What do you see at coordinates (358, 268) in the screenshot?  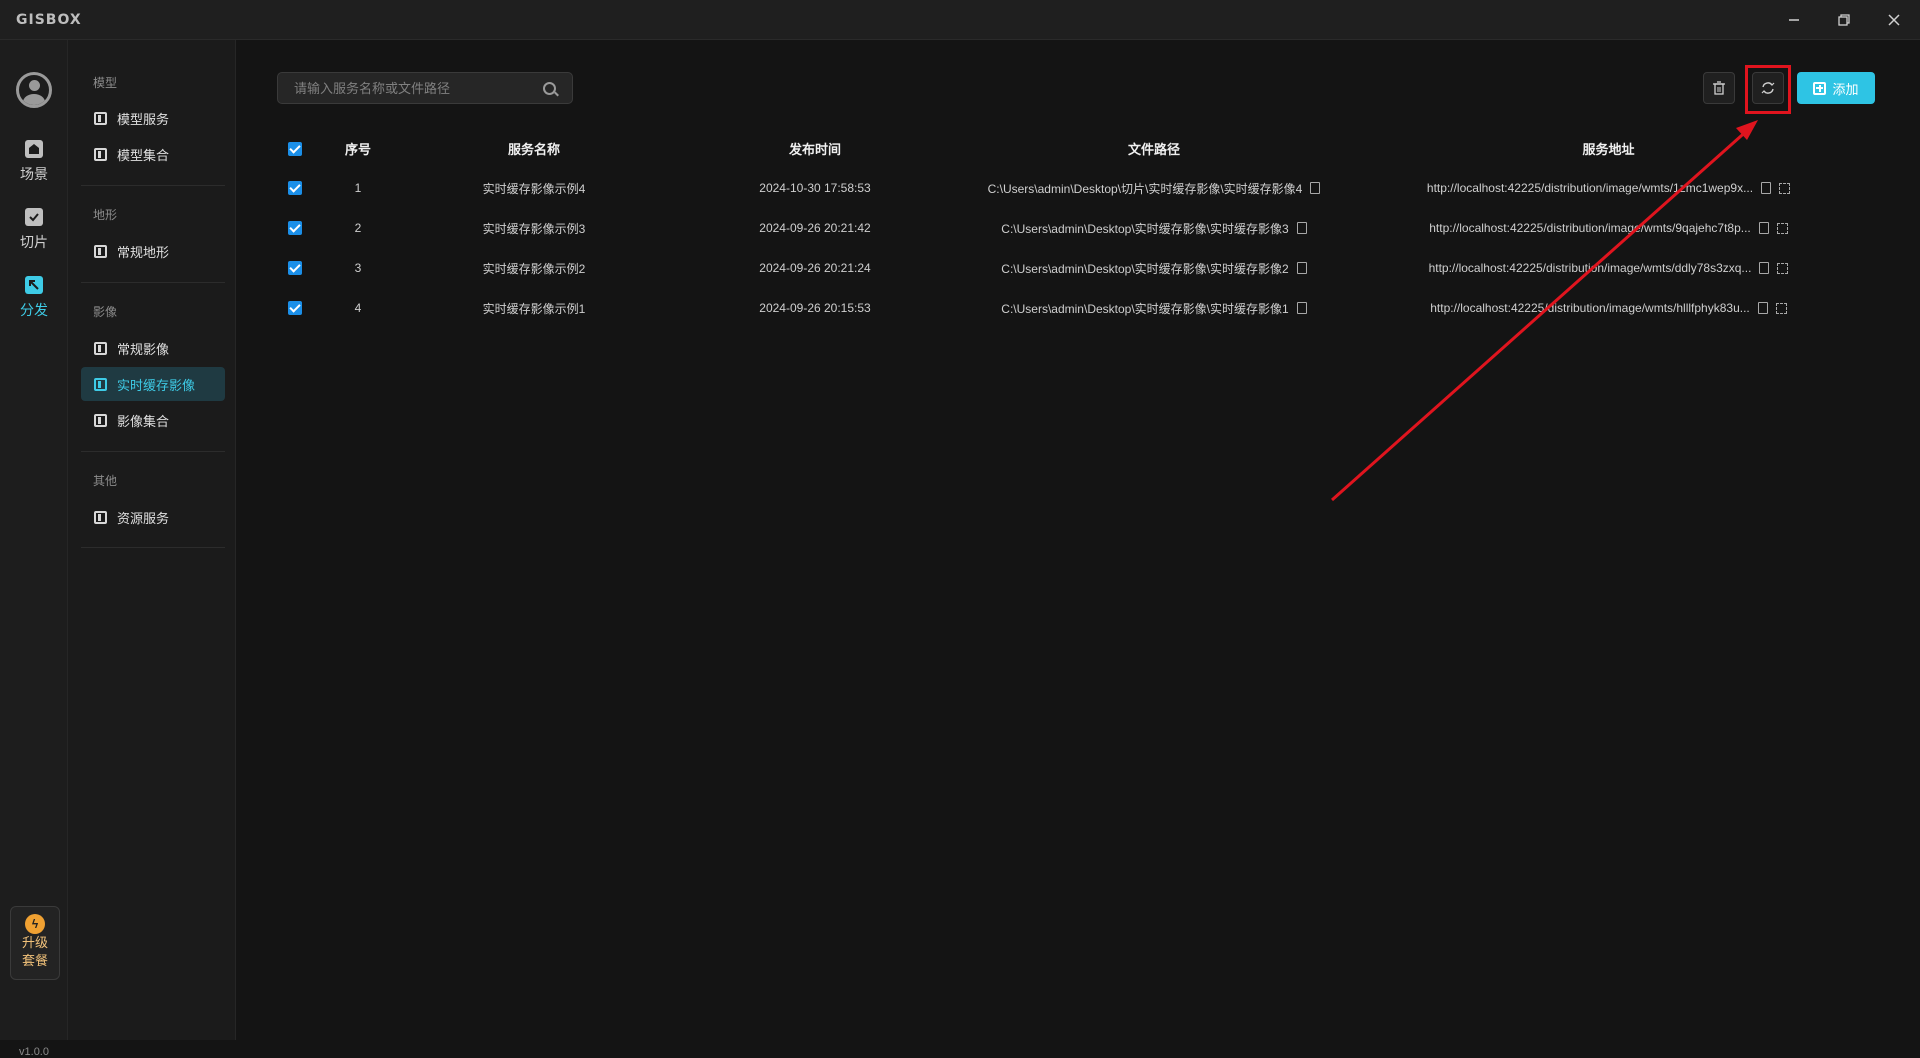 I see `cell-index: 3` at bounding box center [358, 268].